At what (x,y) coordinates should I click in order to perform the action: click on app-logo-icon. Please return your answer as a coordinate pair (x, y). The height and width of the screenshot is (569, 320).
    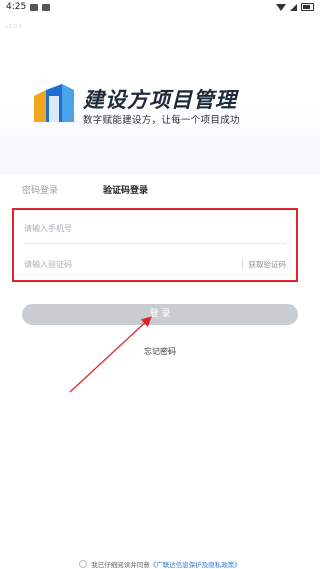
    Looking at the image, I should click on (54, 103).